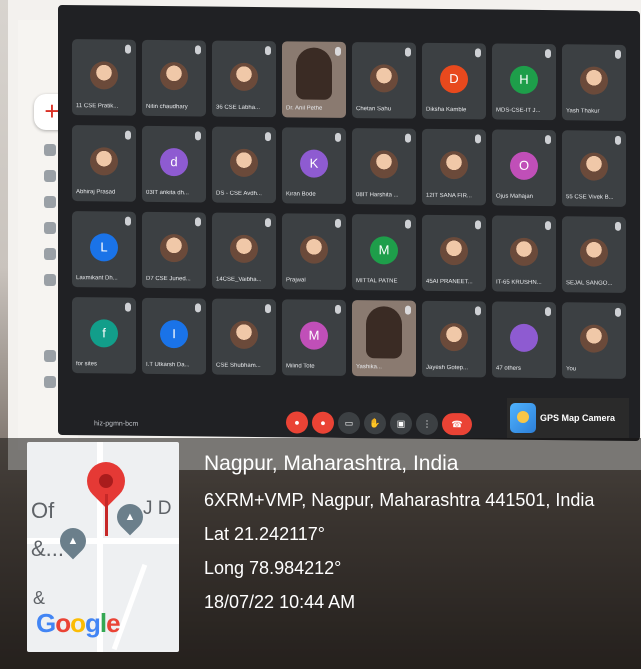  I want to click on participant-avatar: f, so click(104, 333).